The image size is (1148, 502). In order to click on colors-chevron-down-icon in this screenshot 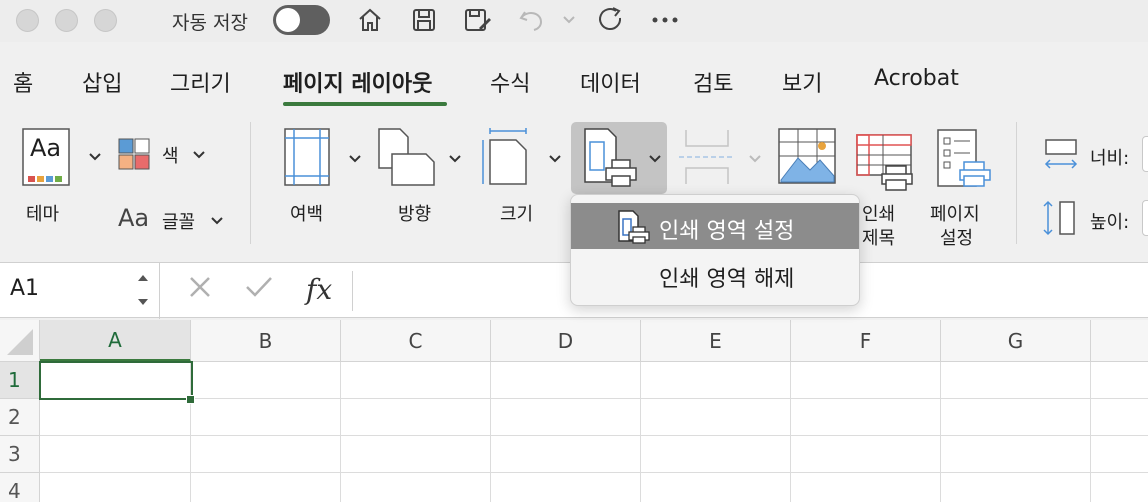, I will do `click(199, 155)`.